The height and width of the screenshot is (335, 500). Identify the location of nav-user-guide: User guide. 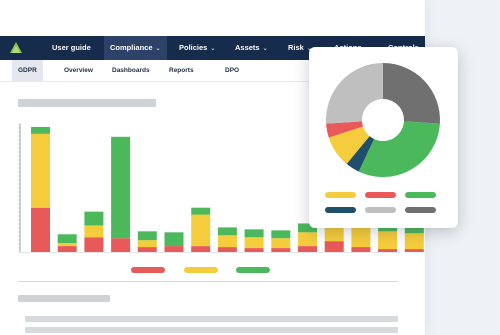
(71, 48).